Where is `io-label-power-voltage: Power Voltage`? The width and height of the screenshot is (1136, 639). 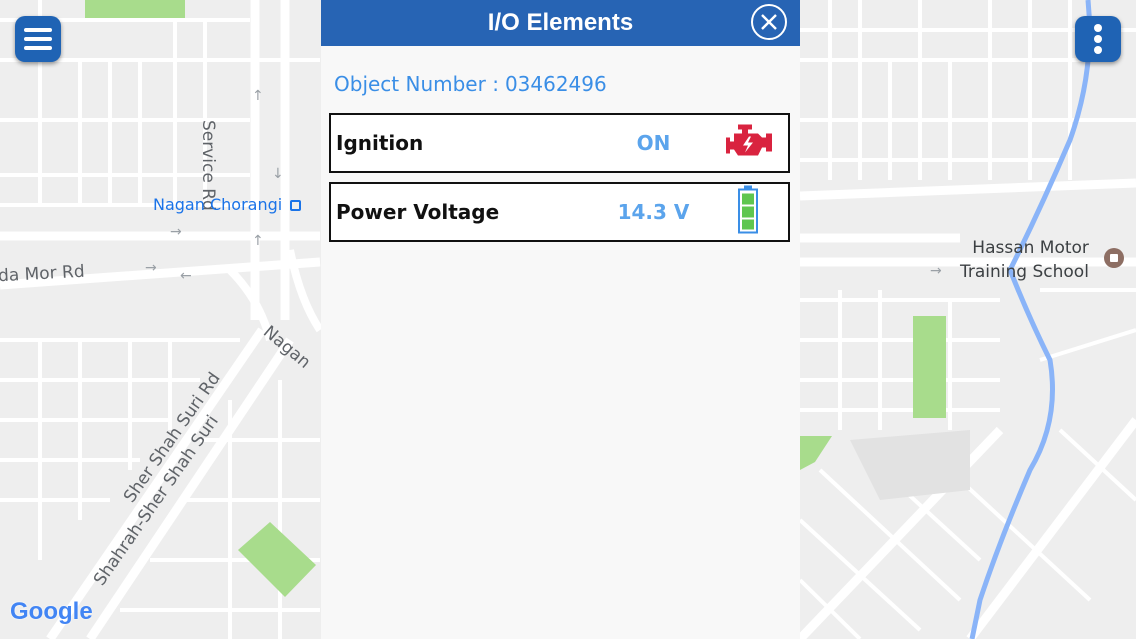
io-label-power-voltage: Power Voltage is located at coordinates (418, 212).